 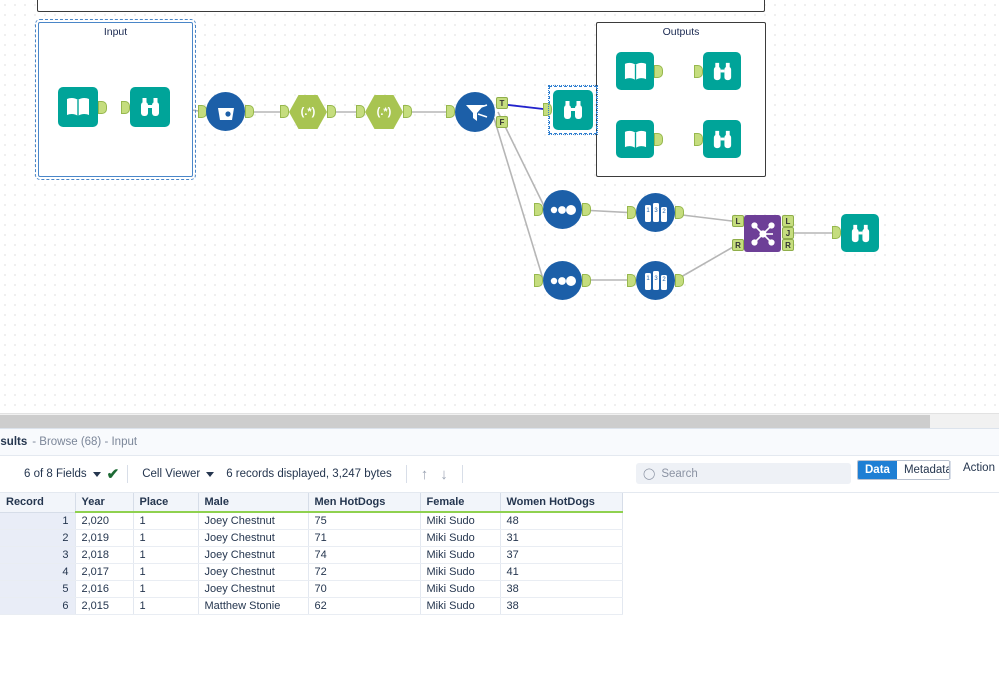 I want to click on scroll-up-button: ↑, so click(x=425, y=474).